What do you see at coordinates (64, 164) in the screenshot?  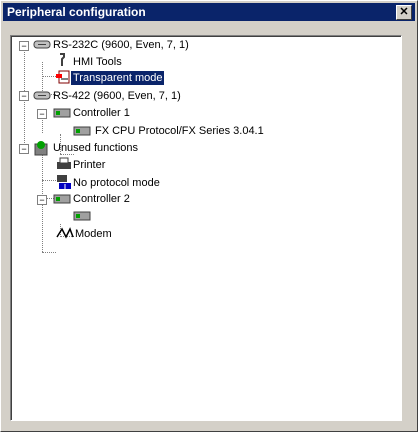 I see `printer-icon` at bounding box center [64, 164].